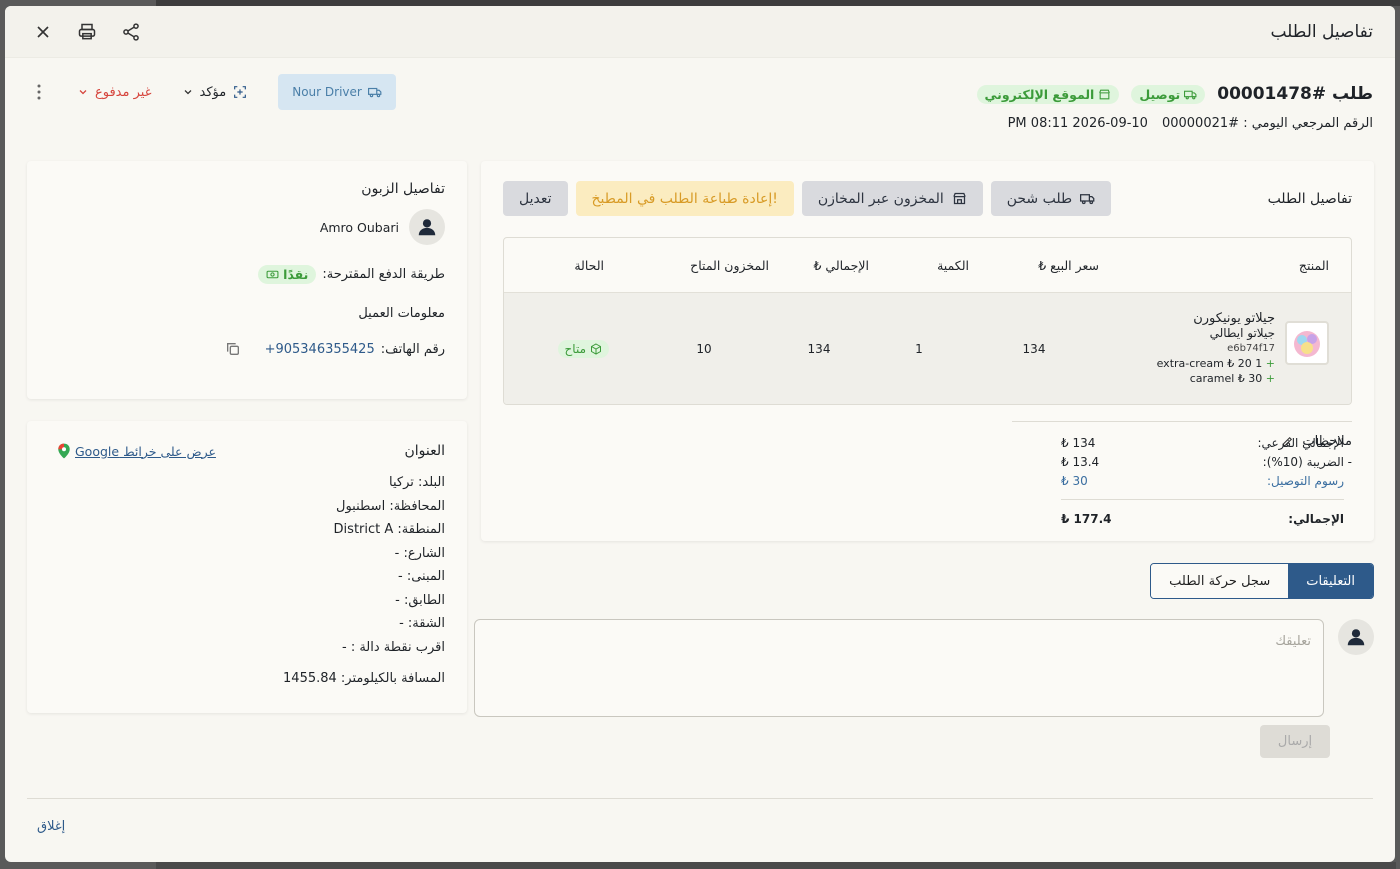 This screenshot has height=869, width=1400. I want to click on customer-name: Amro Oubari, so click(359, 227).